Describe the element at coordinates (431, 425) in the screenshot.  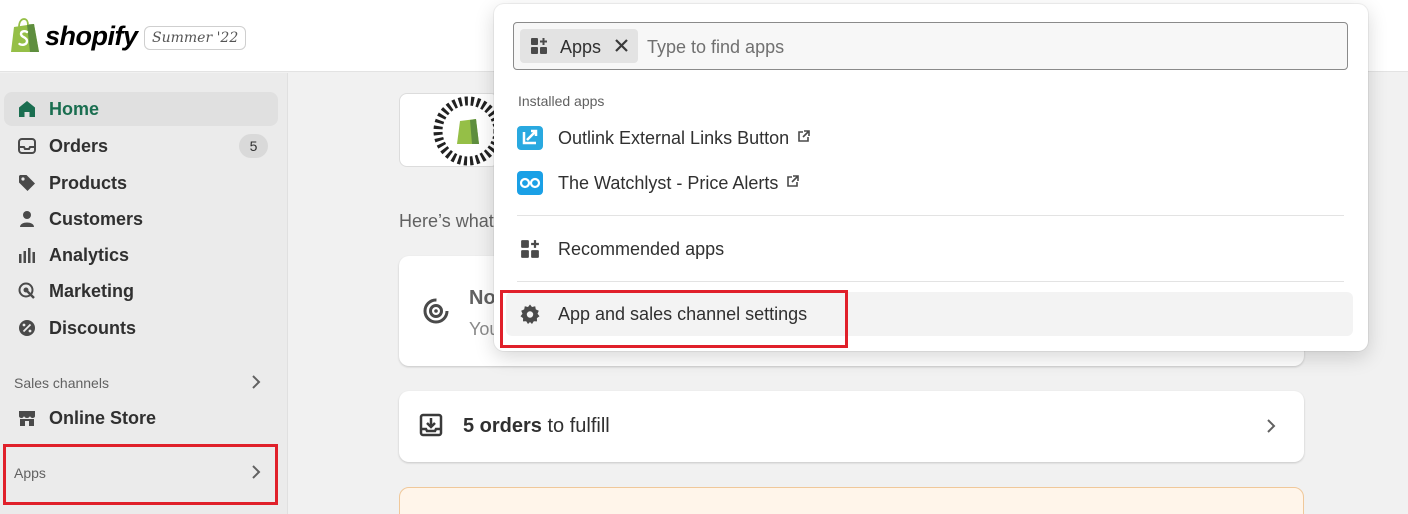
I see `inbox-download-icon` at that location.